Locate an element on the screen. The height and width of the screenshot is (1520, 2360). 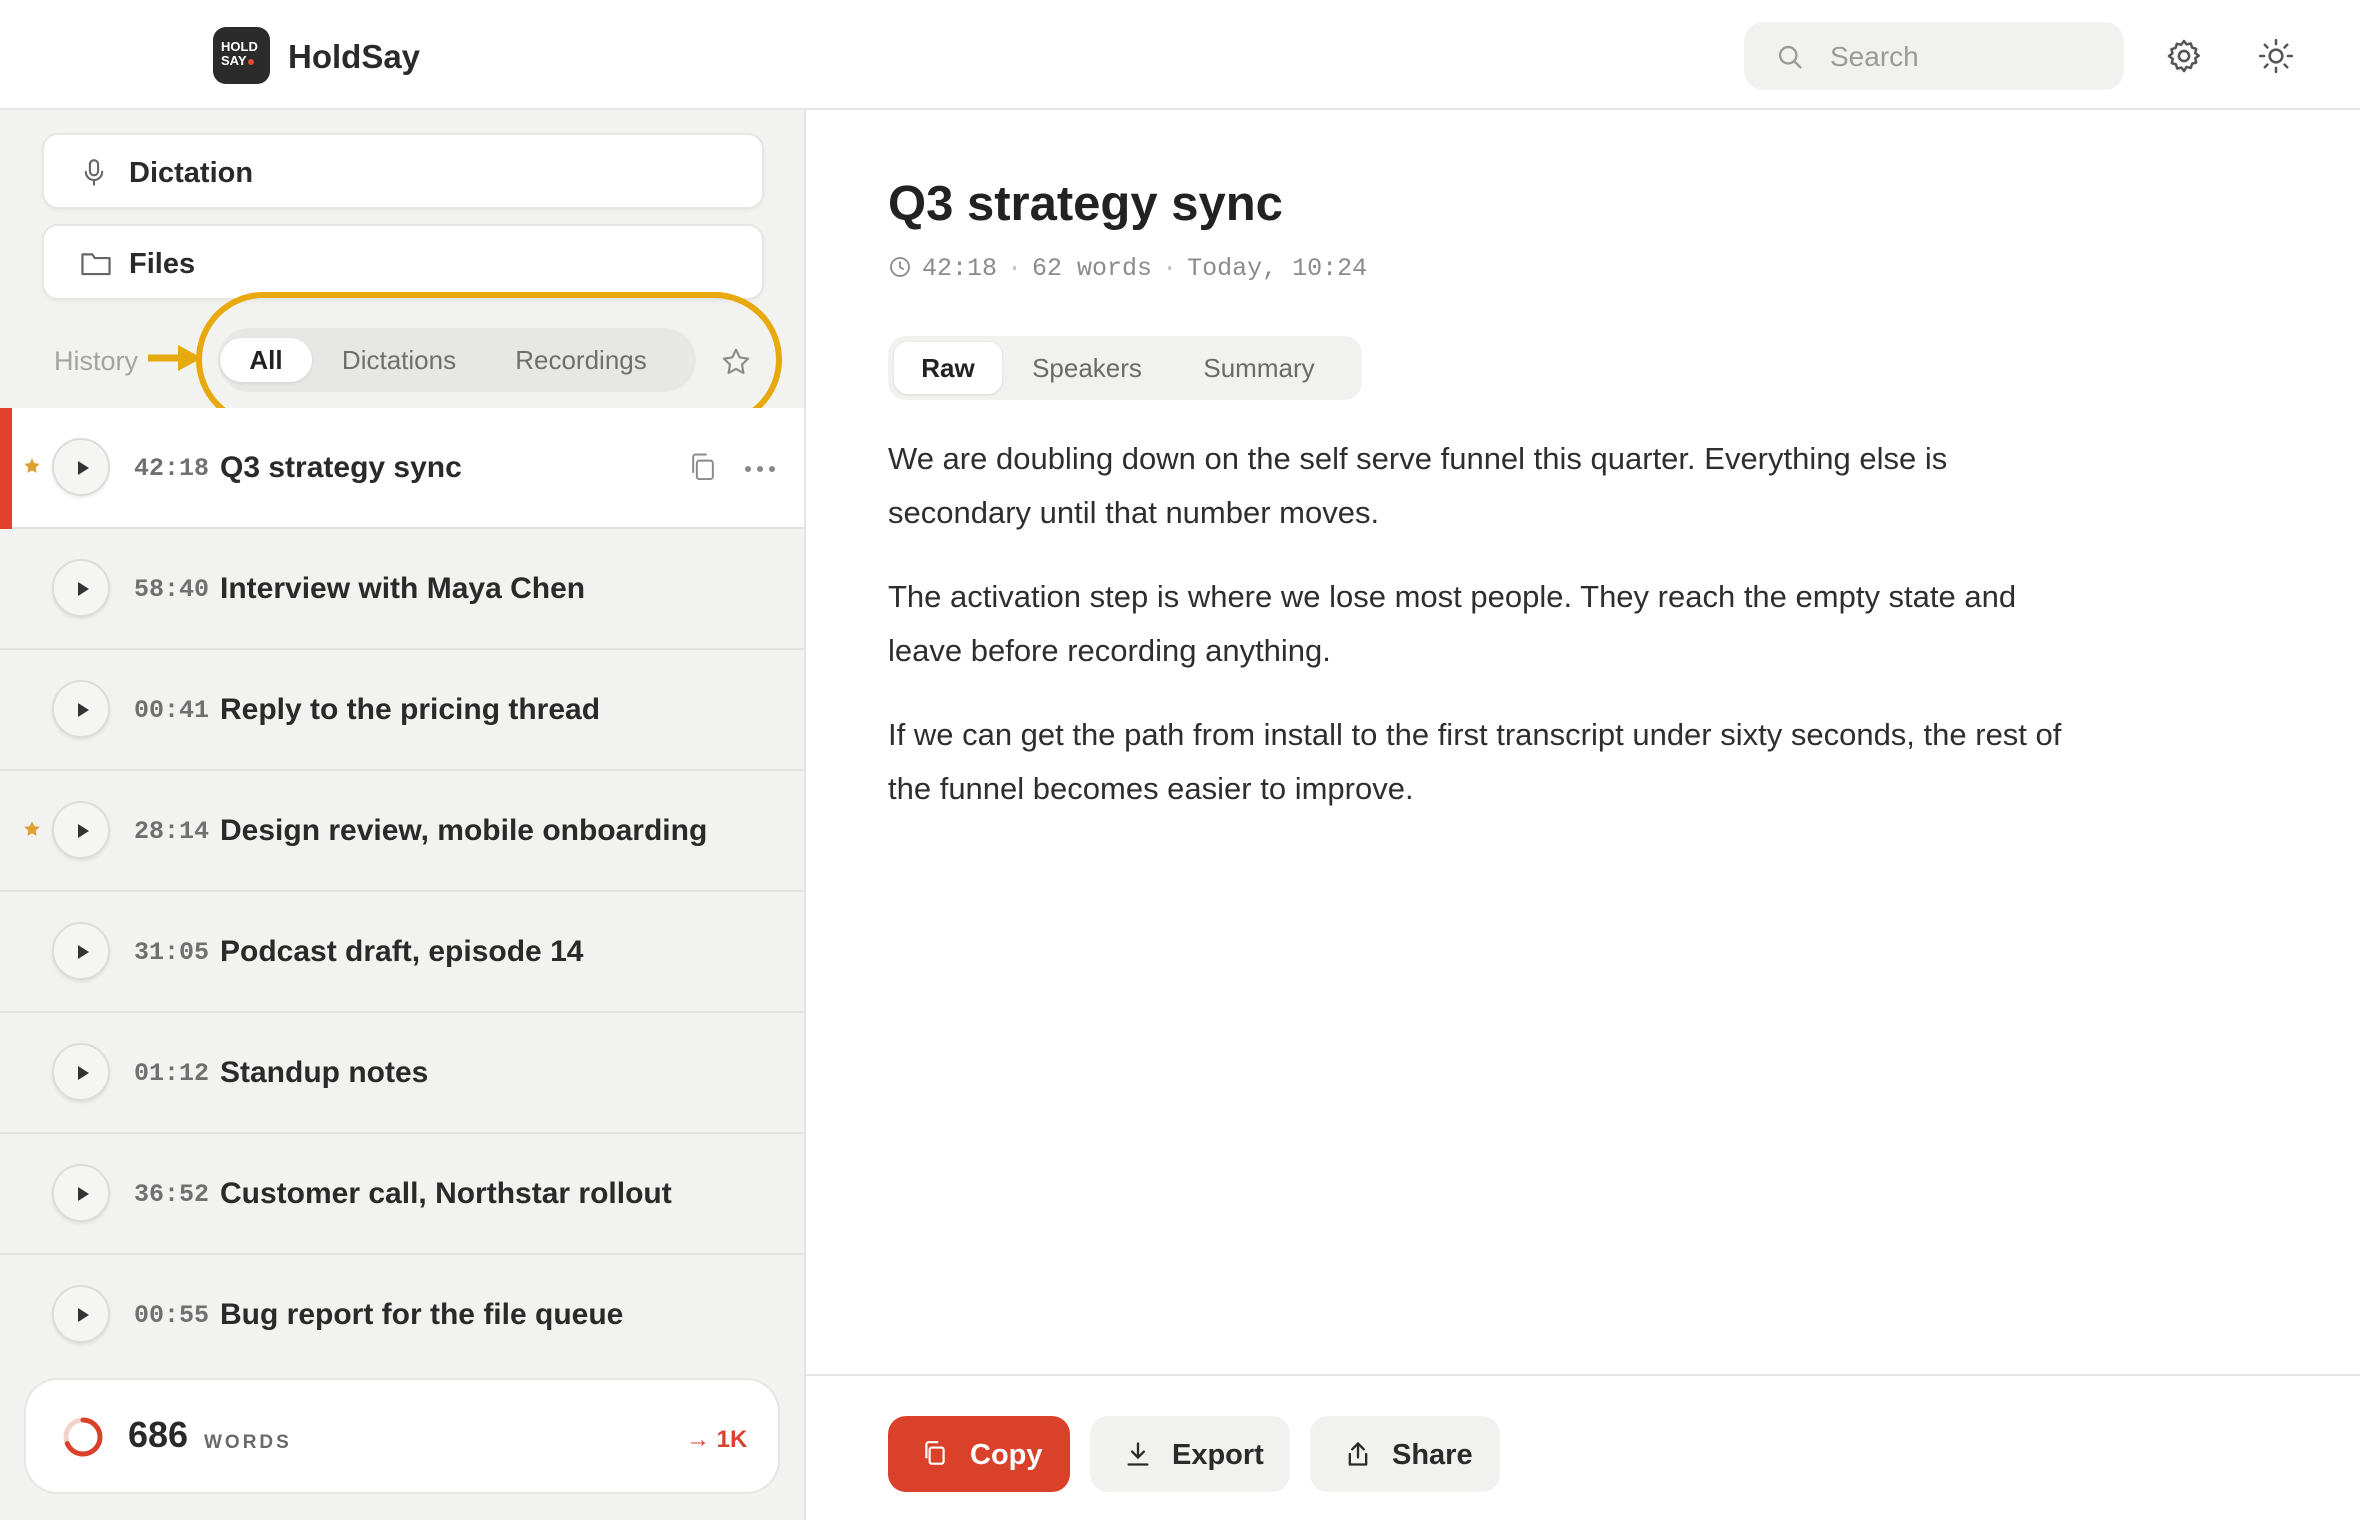
view-tabs: Raw Speakers Summary is located at coordinates (1125, 368).